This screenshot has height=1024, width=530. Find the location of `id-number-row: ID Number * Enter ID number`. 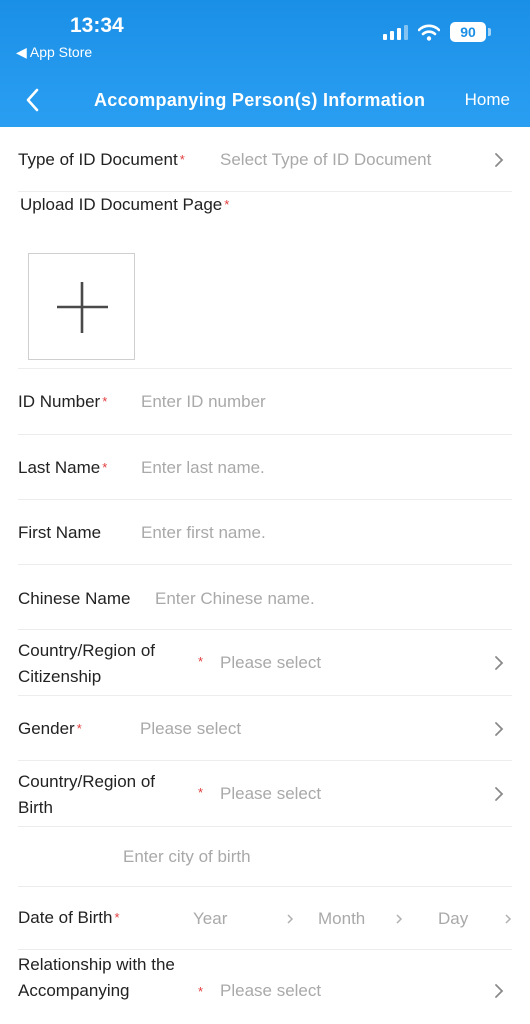

id-number-row: ID Number * Enter ID number is located at coordinates (265, 402).